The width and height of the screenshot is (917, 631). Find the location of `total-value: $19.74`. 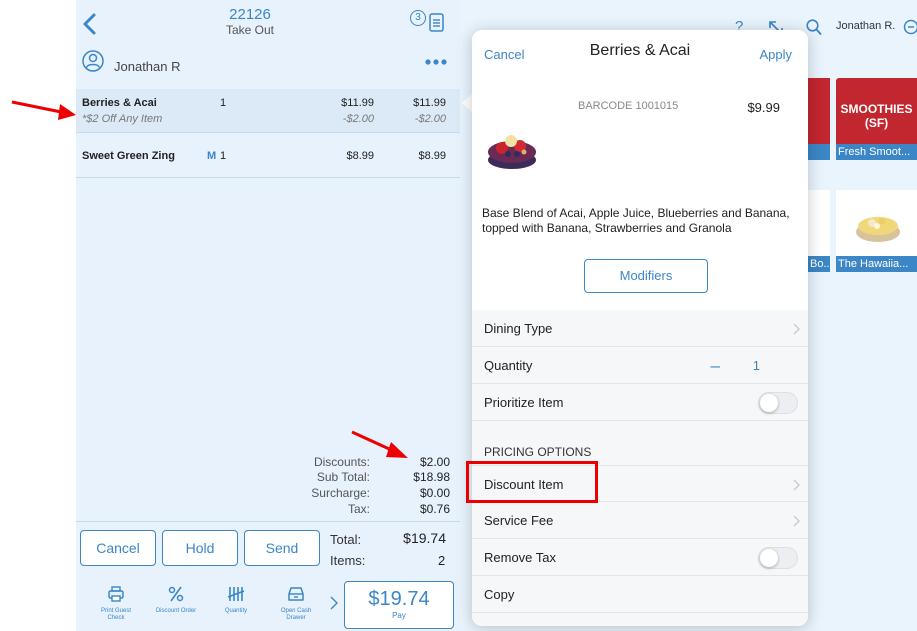

total-value: $19.74 is located at coordinates (424, 538).